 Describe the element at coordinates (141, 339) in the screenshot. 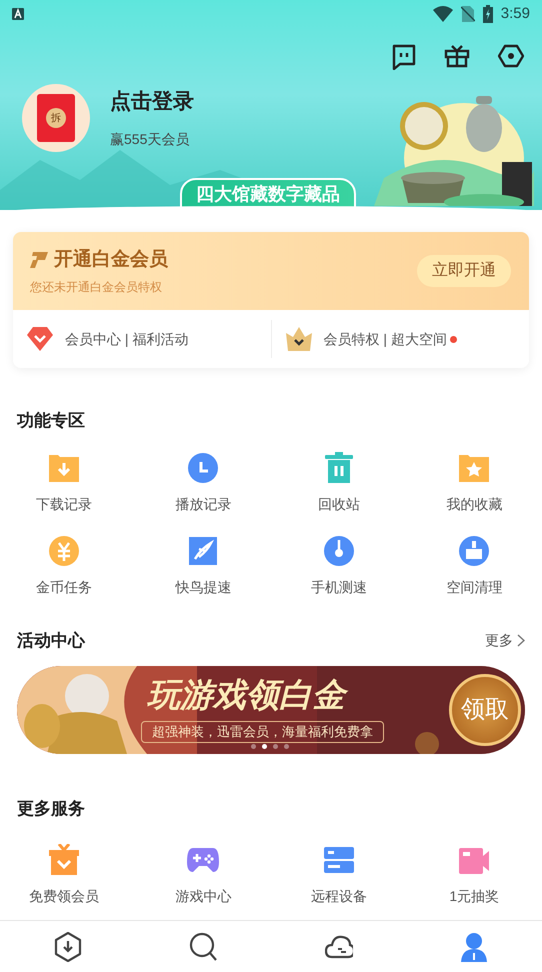

I see `member-link: 会员中心 | 福利活动` at that location.